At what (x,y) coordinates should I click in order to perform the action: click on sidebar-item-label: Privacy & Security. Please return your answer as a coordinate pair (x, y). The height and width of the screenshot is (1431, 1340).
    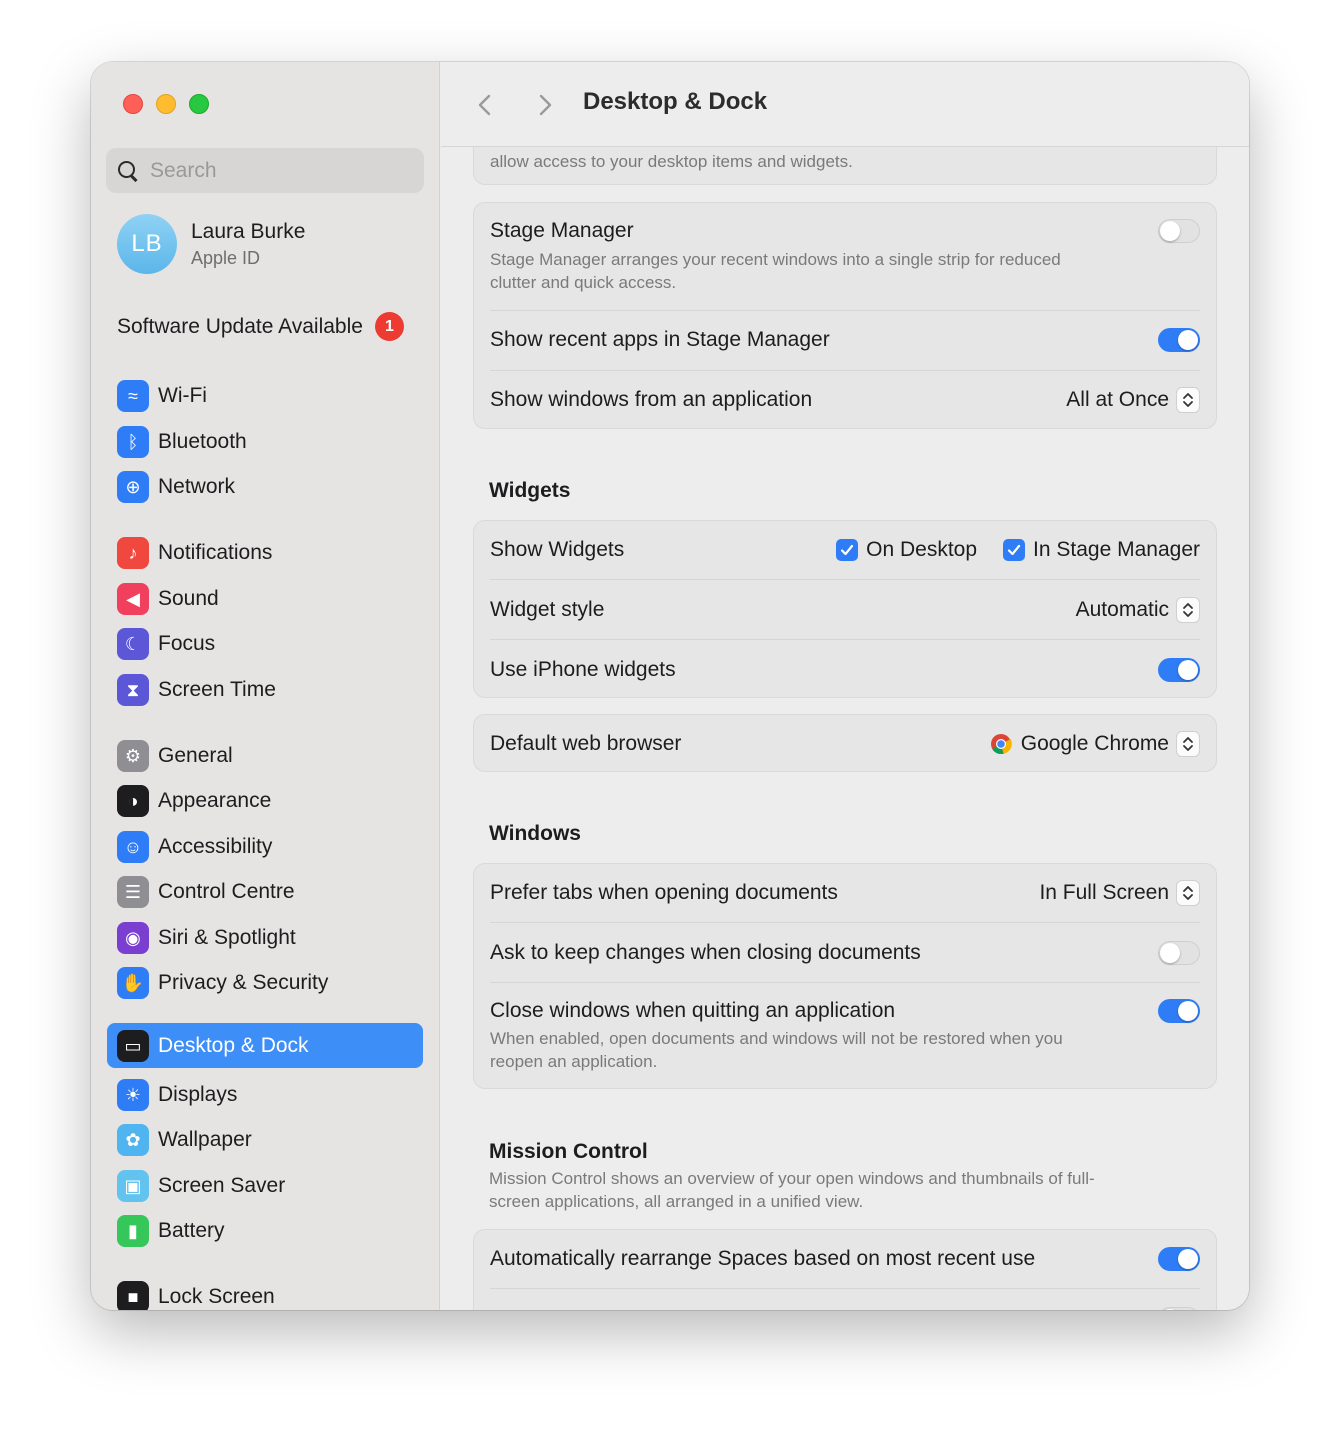
    Looking at the image, I should click on (243, 982).